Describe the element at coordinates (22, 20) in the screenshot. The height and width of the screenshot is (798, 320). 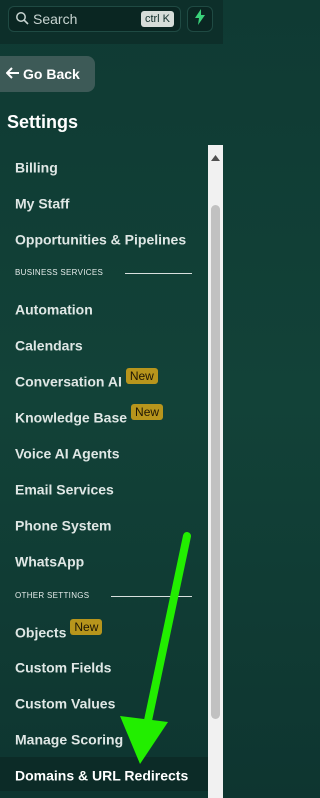
I see `search-icon` at that location.